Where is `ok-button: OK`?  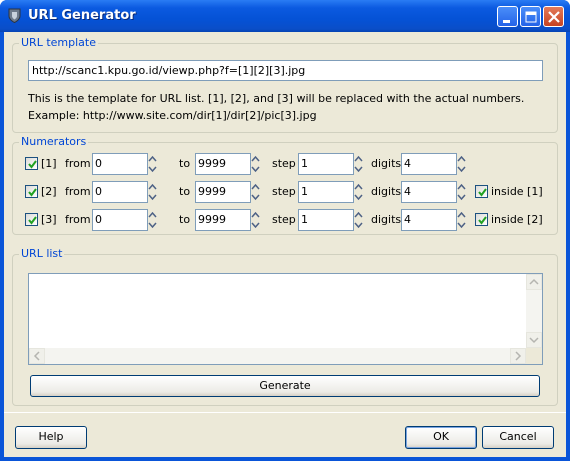
ok-button: OK is located at coordinates (441, 437).